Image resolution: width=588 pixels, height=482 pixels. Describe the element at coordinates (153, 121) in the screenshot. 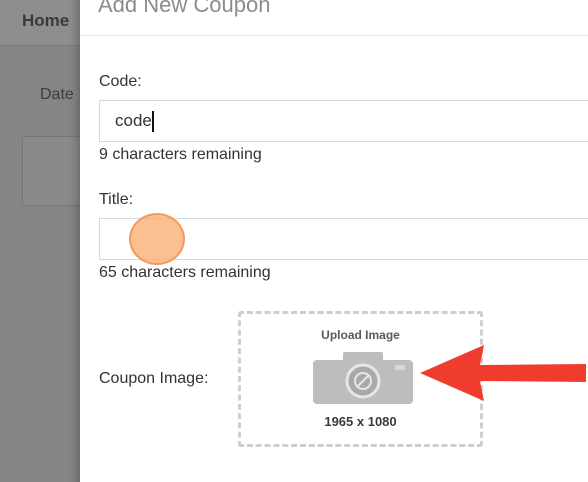

I see `text-caret` at that location.